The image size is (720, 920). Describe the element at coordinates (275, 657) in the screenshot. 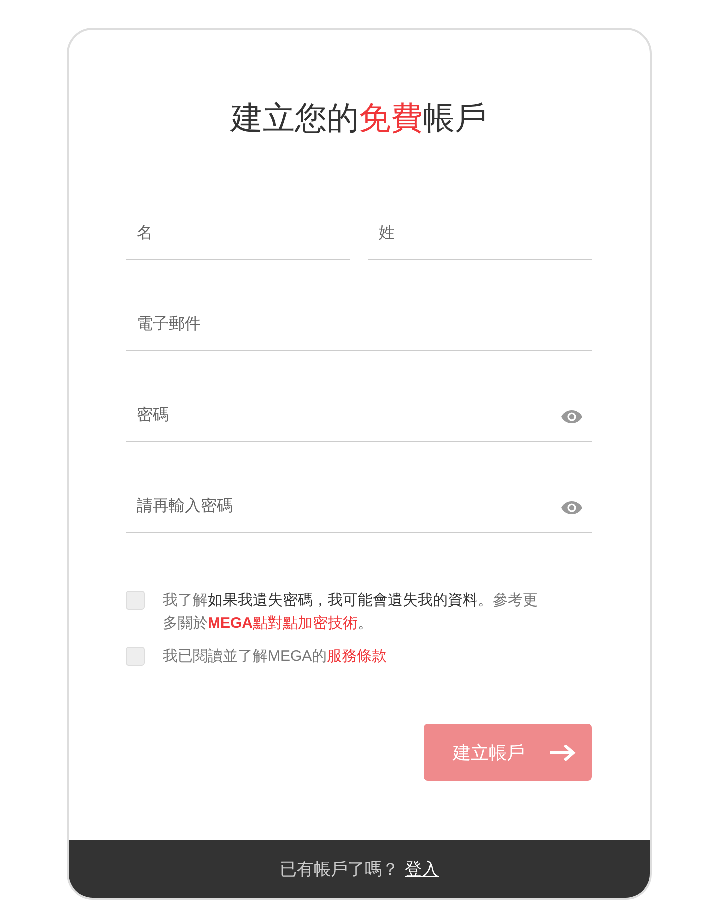

I see `agreement-text: 我已閱讀並了解MEGA的服務條款` at that location.